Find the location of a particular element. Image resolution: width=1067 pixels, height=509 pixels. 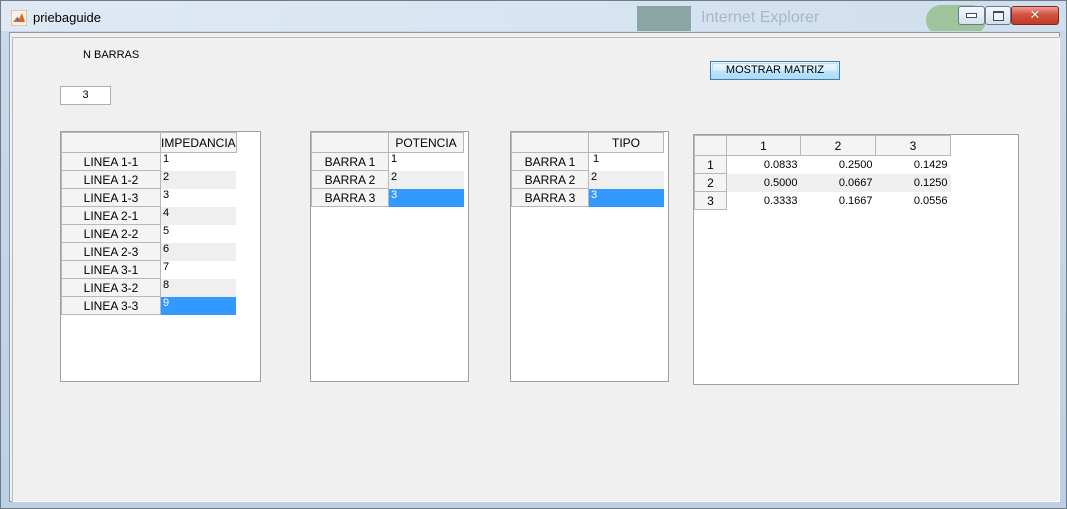

background-window-title: Internet Explorer is located at coordinates (760, 17).